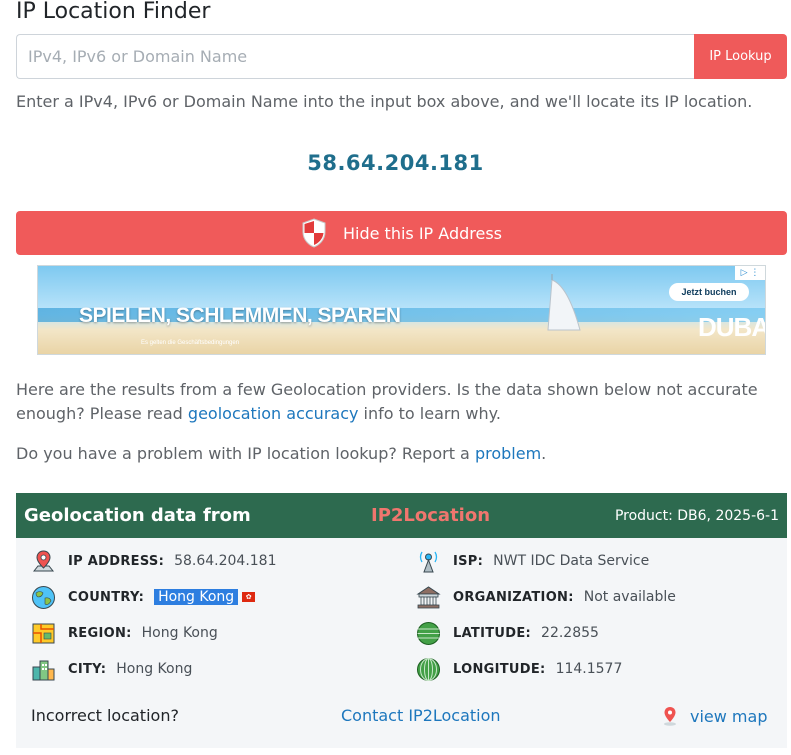 Image resolution: width=791 pixels, height=755 pixels. Describe the element at coordinates (571, 561) in the screenshot. I see `isp-value: NWT IDC Data Service` at that location.